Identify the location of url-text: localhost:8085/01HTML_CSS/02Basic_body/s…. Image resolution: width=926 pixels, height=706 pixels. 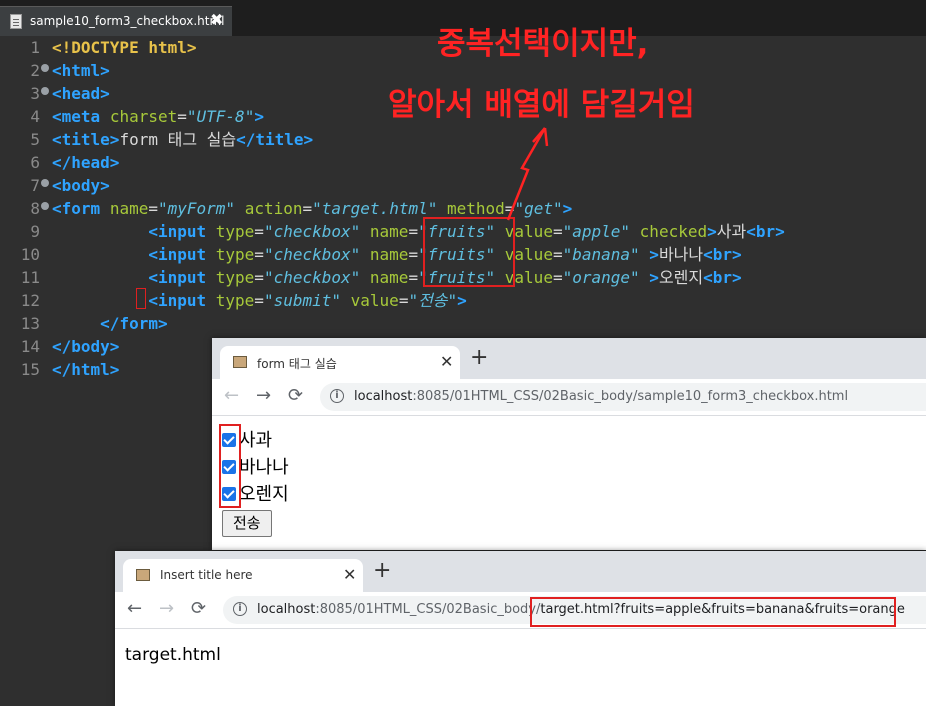
(601, 396).